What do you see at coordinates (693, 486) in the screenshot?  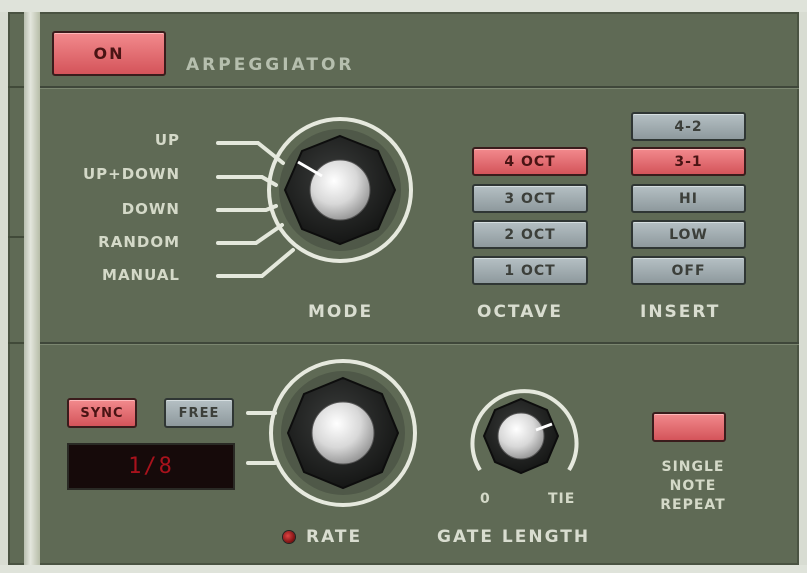 I see `single-note-repeat-label-line2: NOTE` at bounding box center [693, 486].